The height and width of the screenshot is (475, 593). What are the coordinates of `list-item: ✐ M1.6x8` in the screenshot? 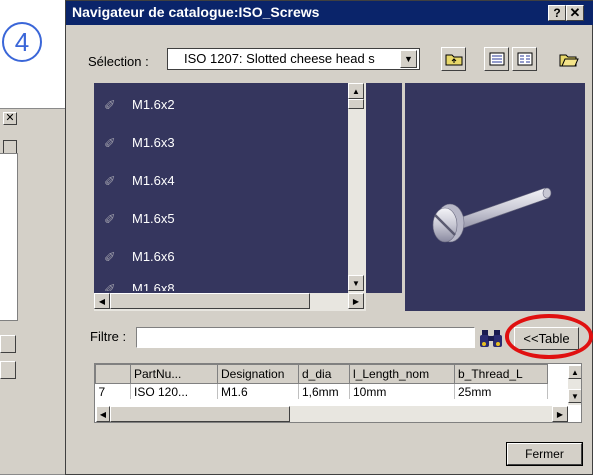 It's located at (229, 284).